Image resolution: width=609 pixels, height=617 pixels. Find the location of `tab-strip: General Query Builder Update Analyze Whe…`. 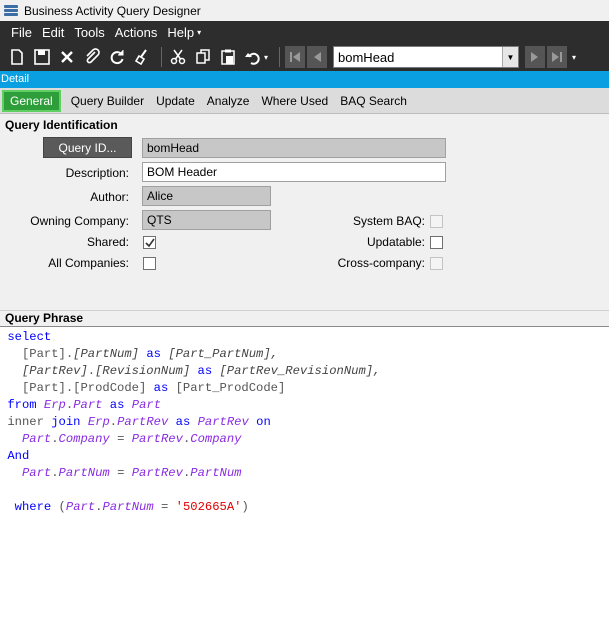

tab-strip: General Query Builder Update Analyze Whe… is located at coordinates (304, 101).